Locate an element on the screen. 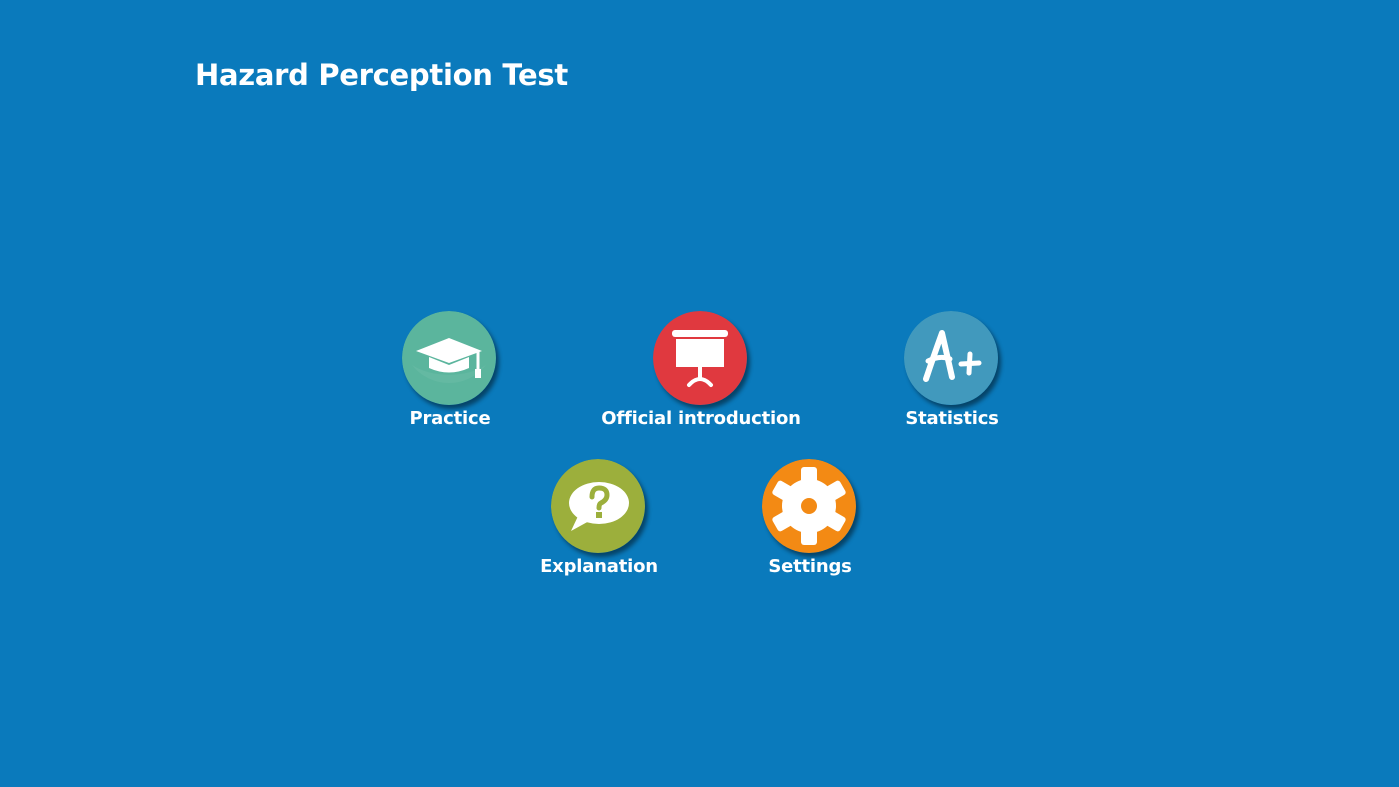 The image size is (1399, 787). explanation-icon-circle is located at coordinates (598, 506).